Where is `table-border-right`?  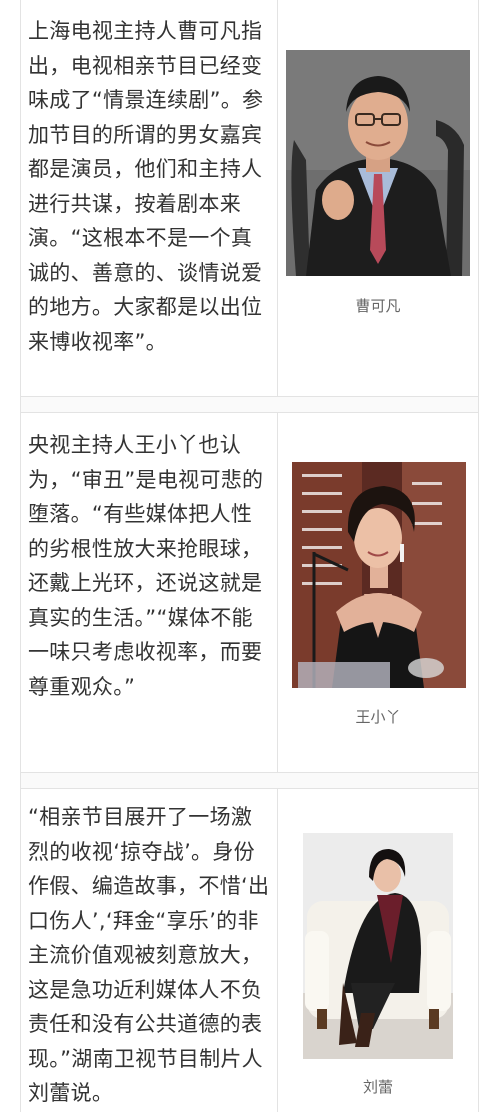
table-border-right is located at coordinates (478, 556).